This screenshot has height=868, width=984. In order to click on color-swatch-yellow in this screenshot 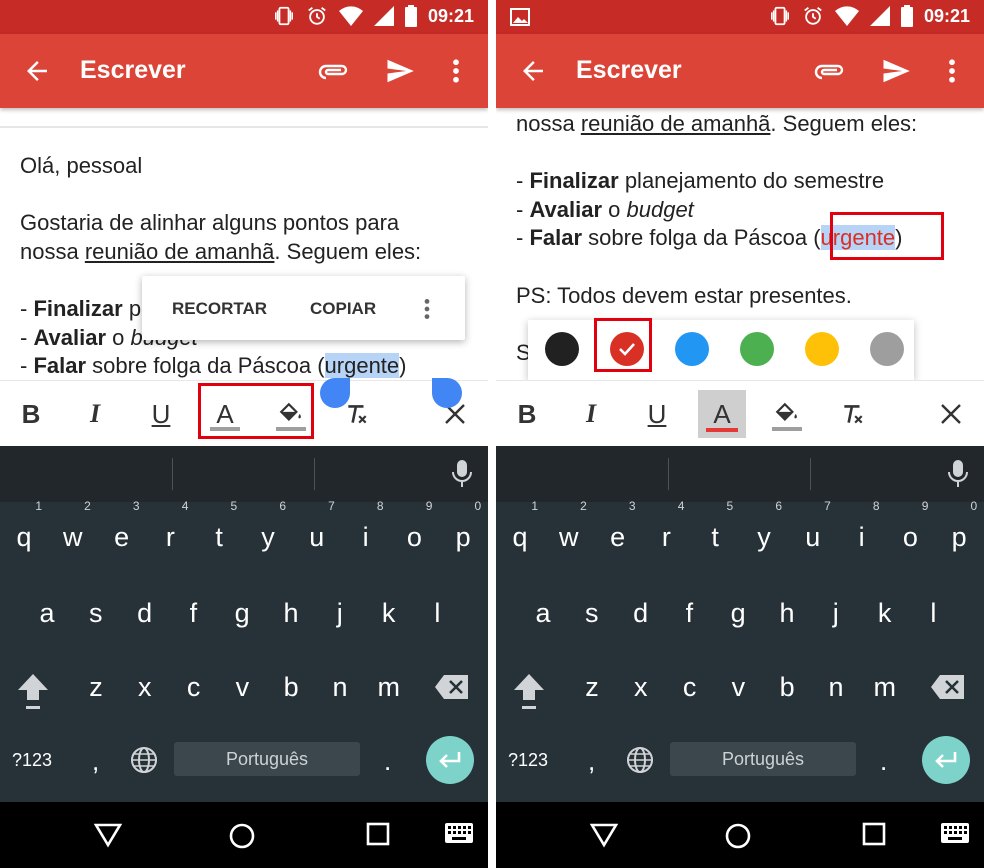, I will do `click(822, 349)`.